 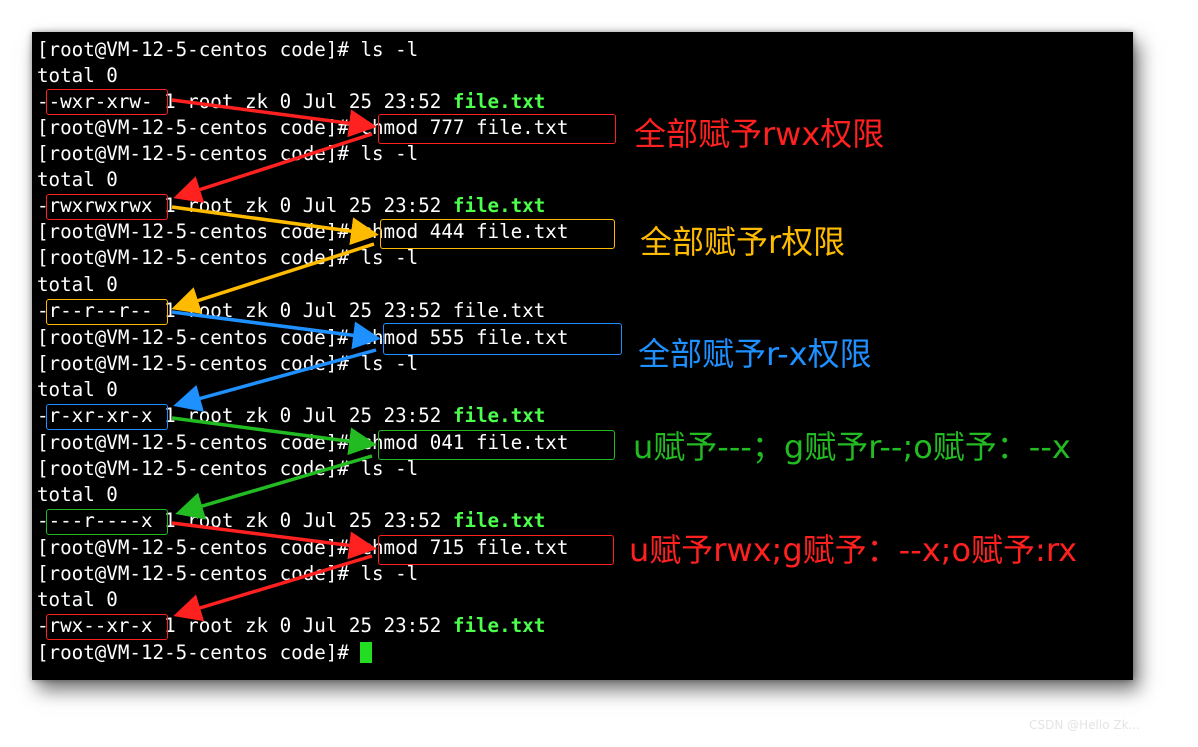 I want to click on annotation-note: u赋予rwx;g赋予：--x;o赋予:rx, so click(x=853, y=550).